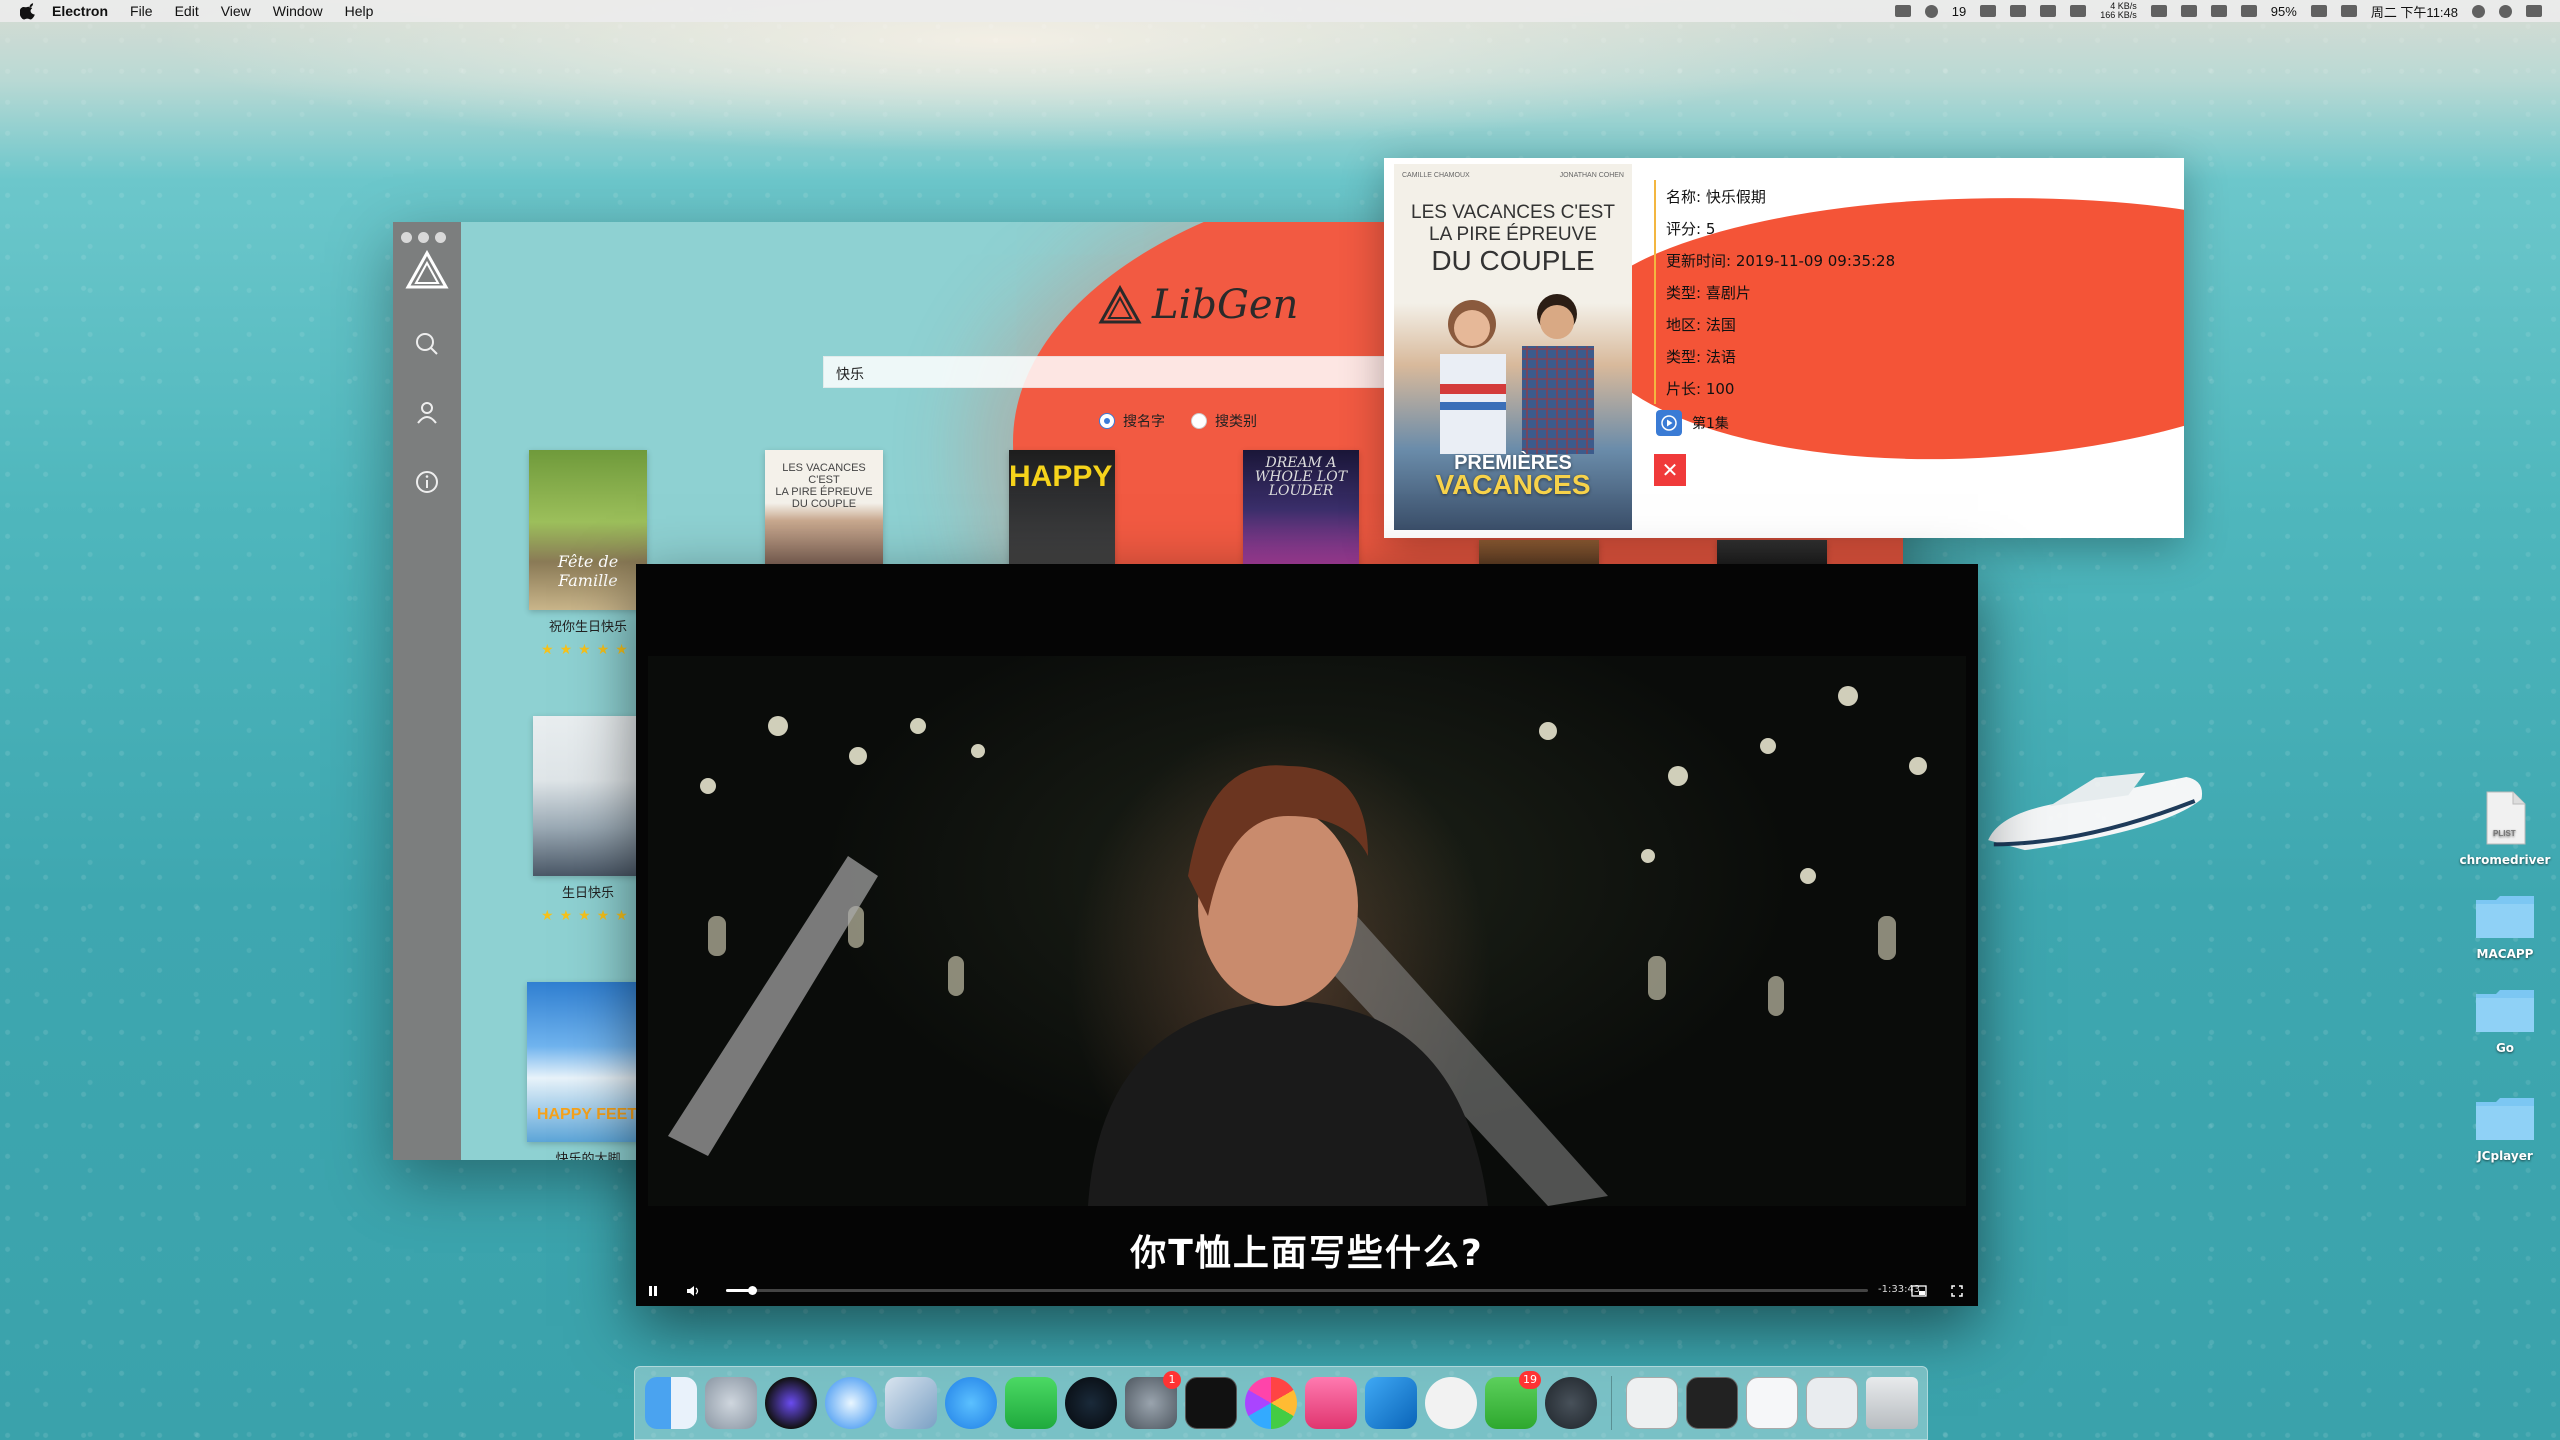 The image size is (2560, 1440). Describe the element at coordinates (2348, 11) in the screenshot. I see `input-method-icon` at that location.